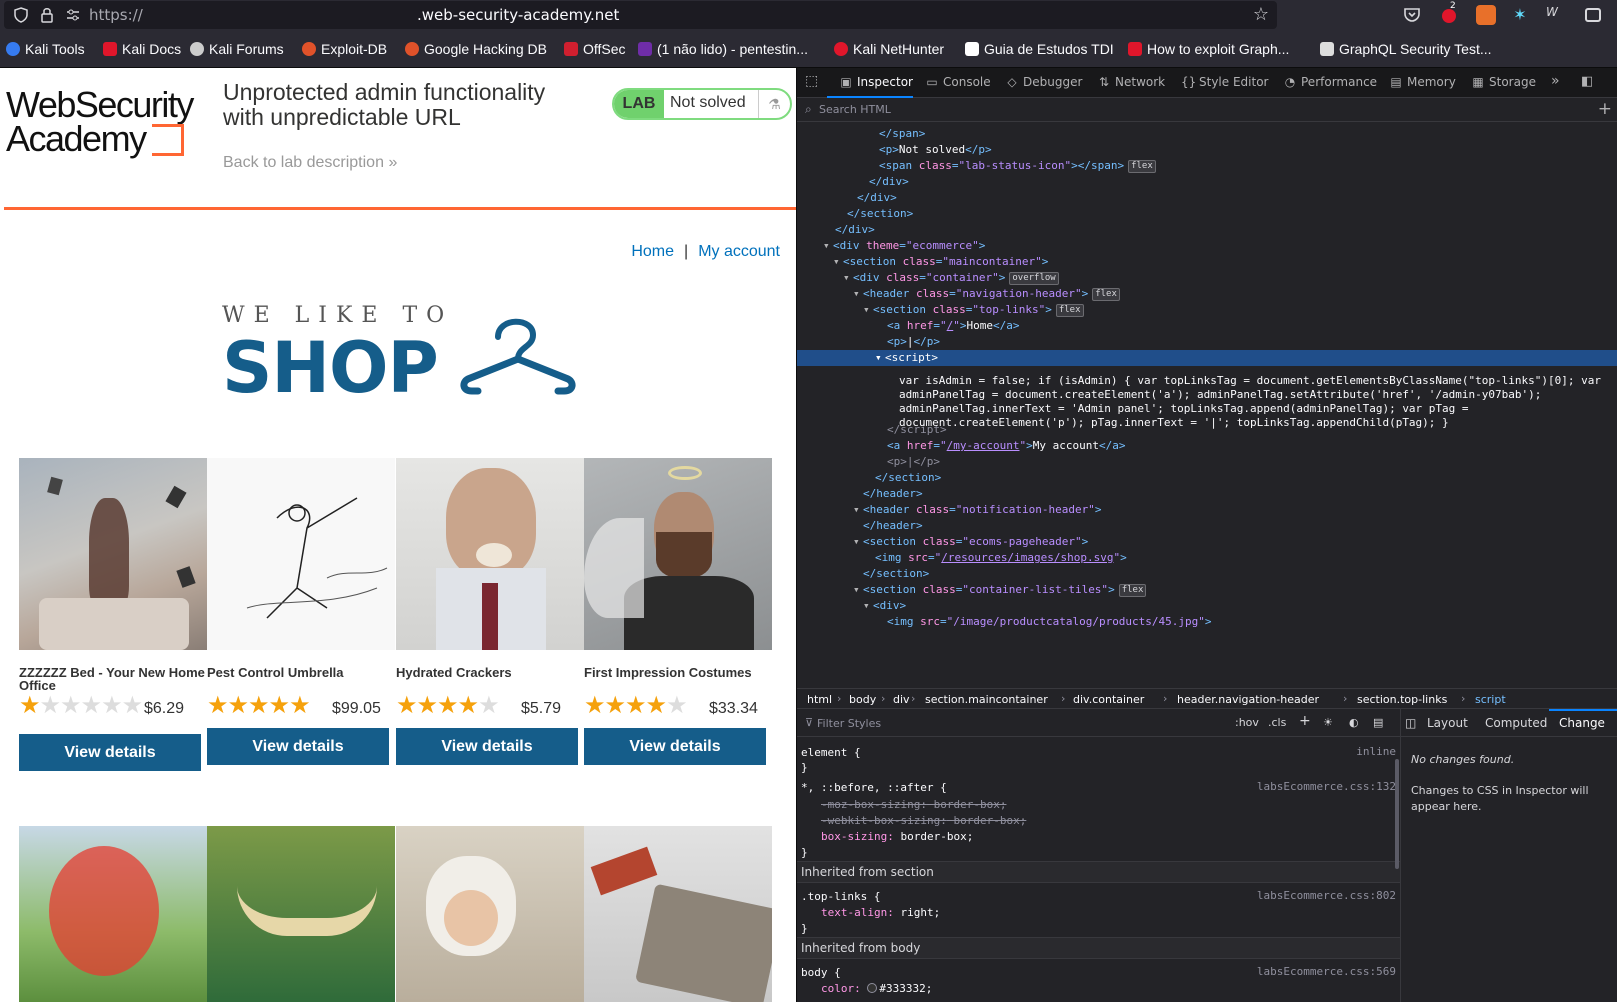 This screenshot has height=1002, width=1617. Describe the element at coordinates (1224, 82) in the screenshot. I see `tab-style-editor: {} Style Editor` at that location.